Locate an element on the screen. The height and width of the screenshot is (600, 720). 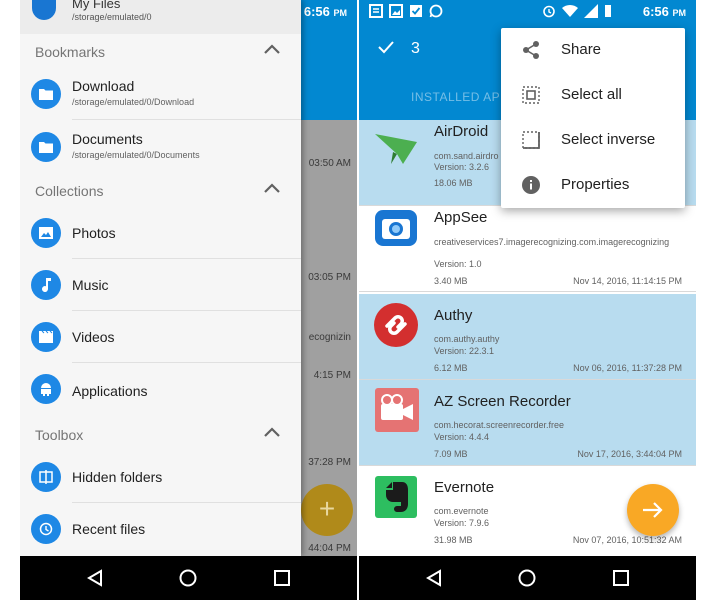
bookmark-item-download: Download /storage/emulated/0/Download is located at coordinates (160, 94).